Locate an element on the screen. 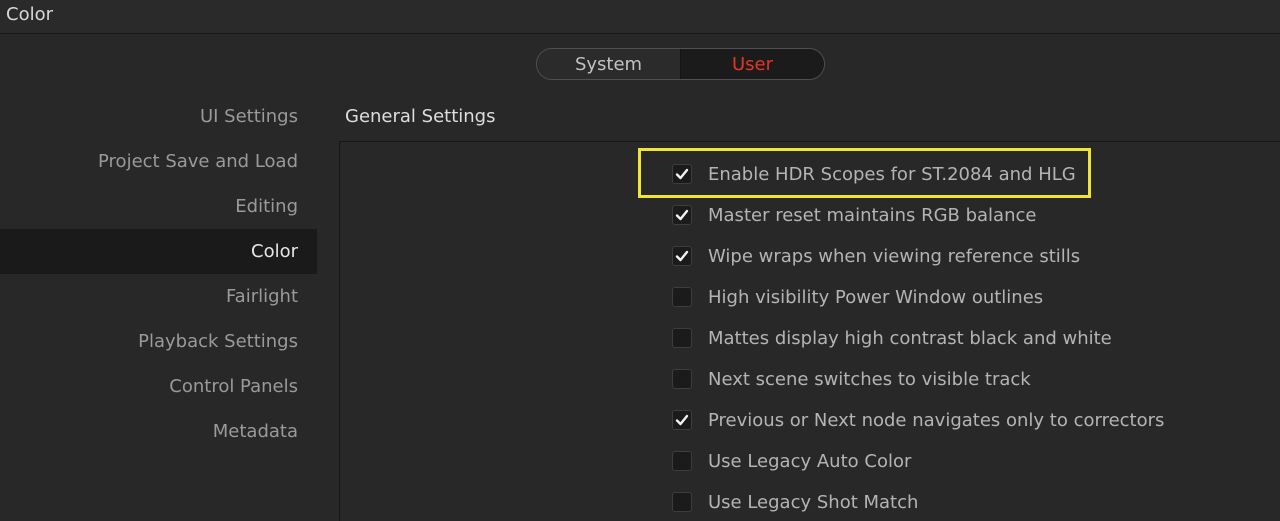  sidebar-item-control-panels: Control Panels is located at coordinates (158, 386).